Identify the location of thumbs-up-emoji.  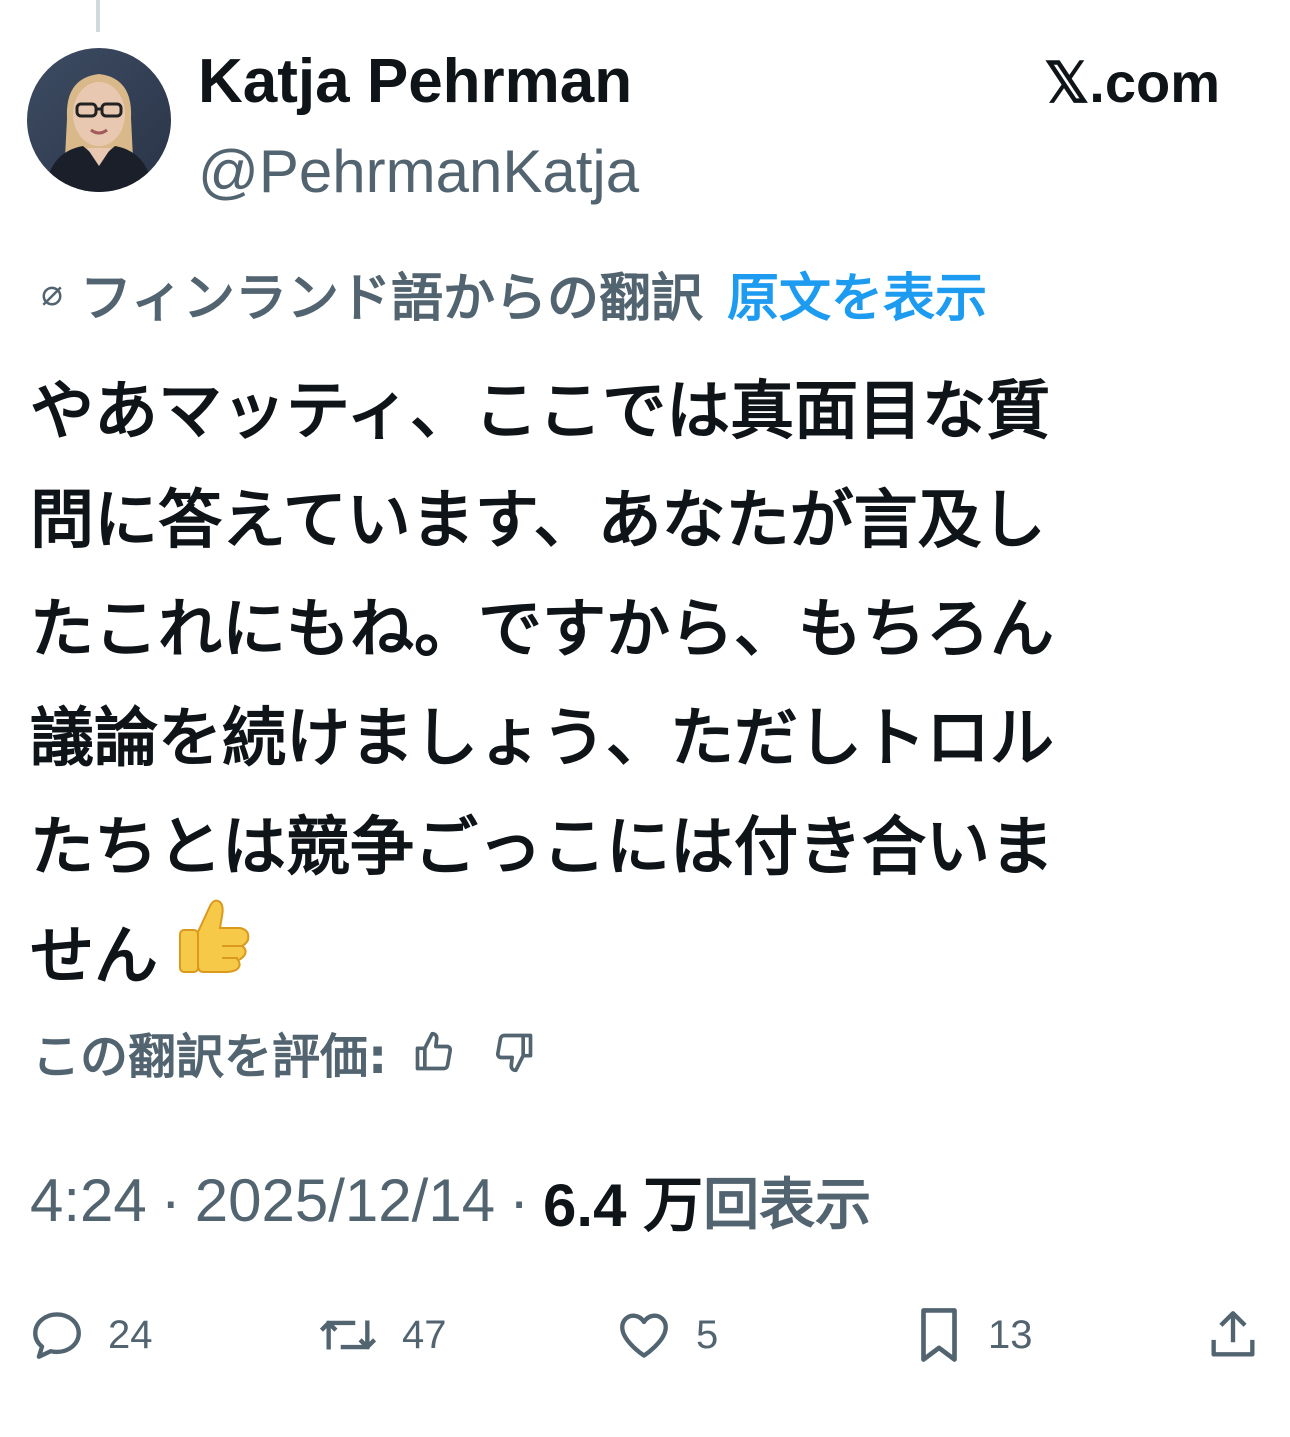
(214, 953).